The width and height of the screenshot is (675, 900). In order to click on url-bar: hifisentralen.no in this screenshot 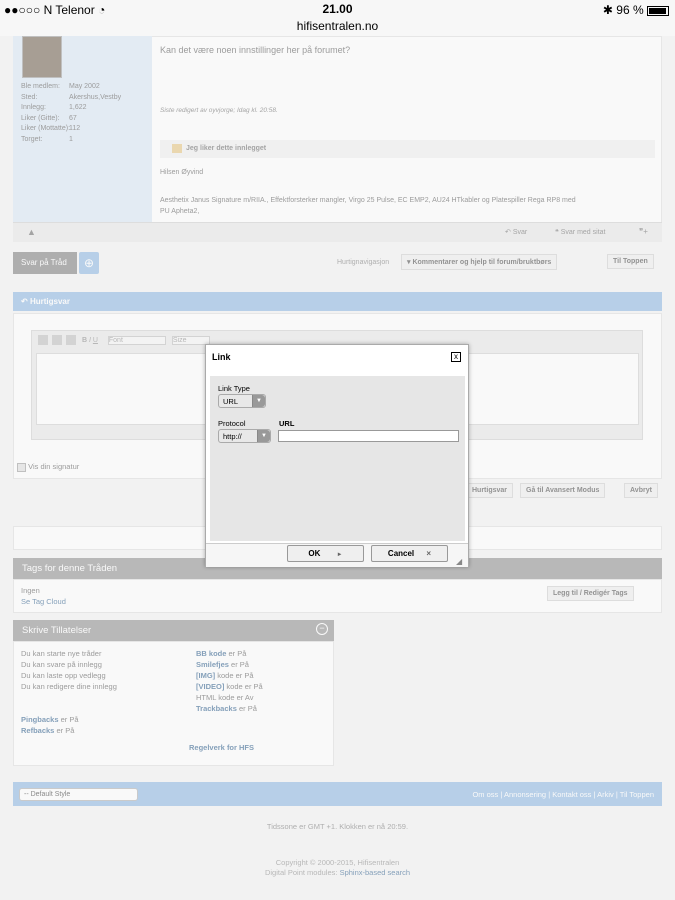, I will do `click(337, 26)`.